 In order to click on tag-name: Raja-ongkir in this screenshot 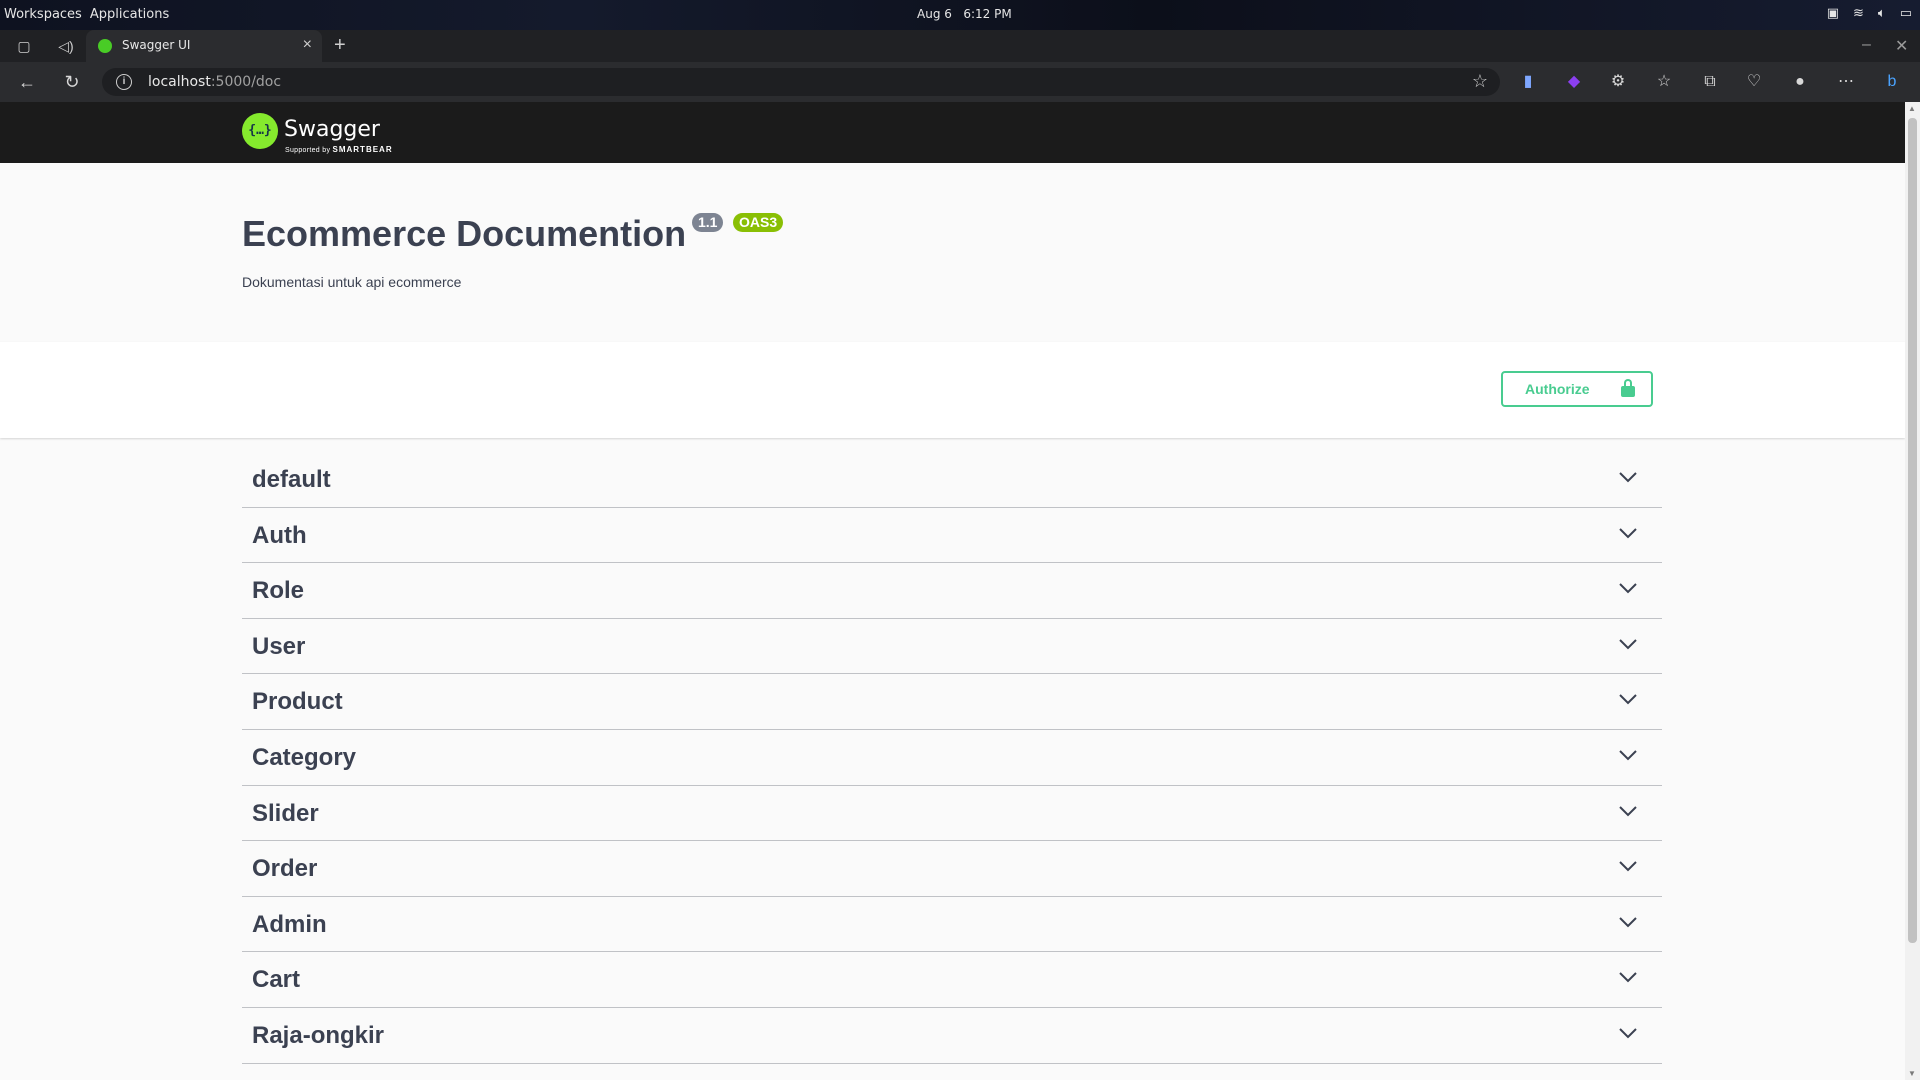, I will do `click(318, 1035)`.